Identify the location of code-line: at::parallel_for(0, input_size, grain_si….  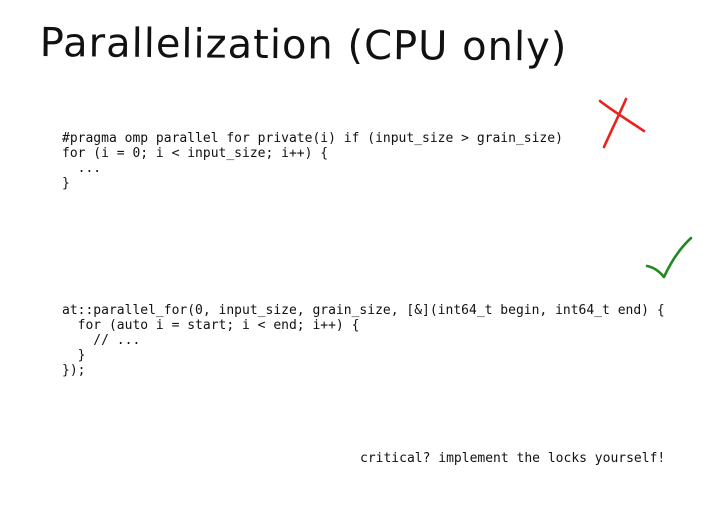
(363, 310).